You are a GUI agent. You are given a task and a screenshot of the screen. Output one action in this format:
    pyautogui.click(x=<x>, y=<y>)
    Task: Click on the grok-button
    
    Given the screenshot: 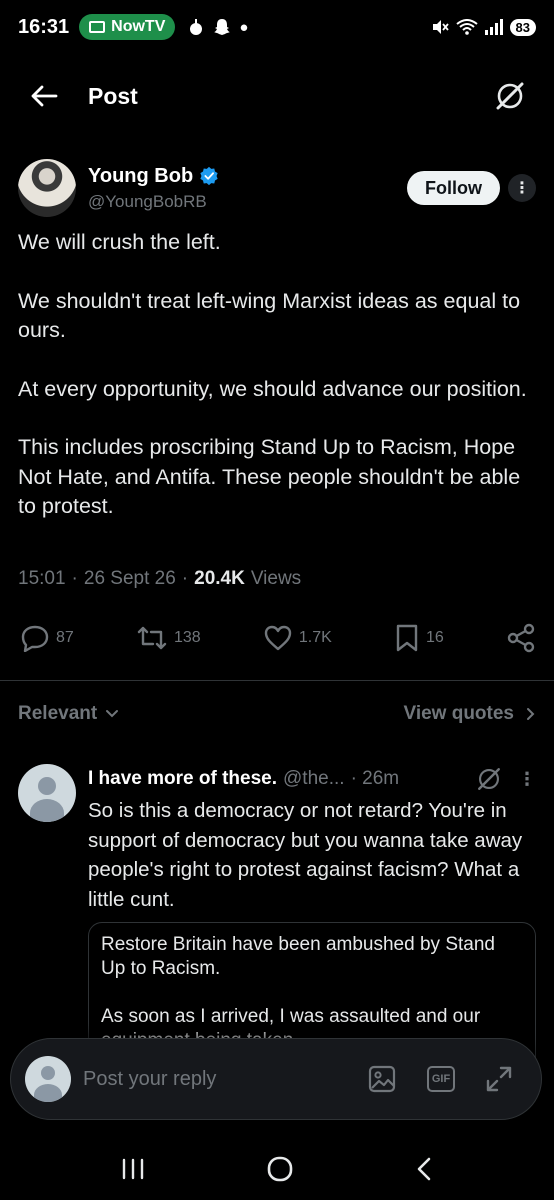 What is the action you would take?
    pyautogui.click(x=510, y=96)
    